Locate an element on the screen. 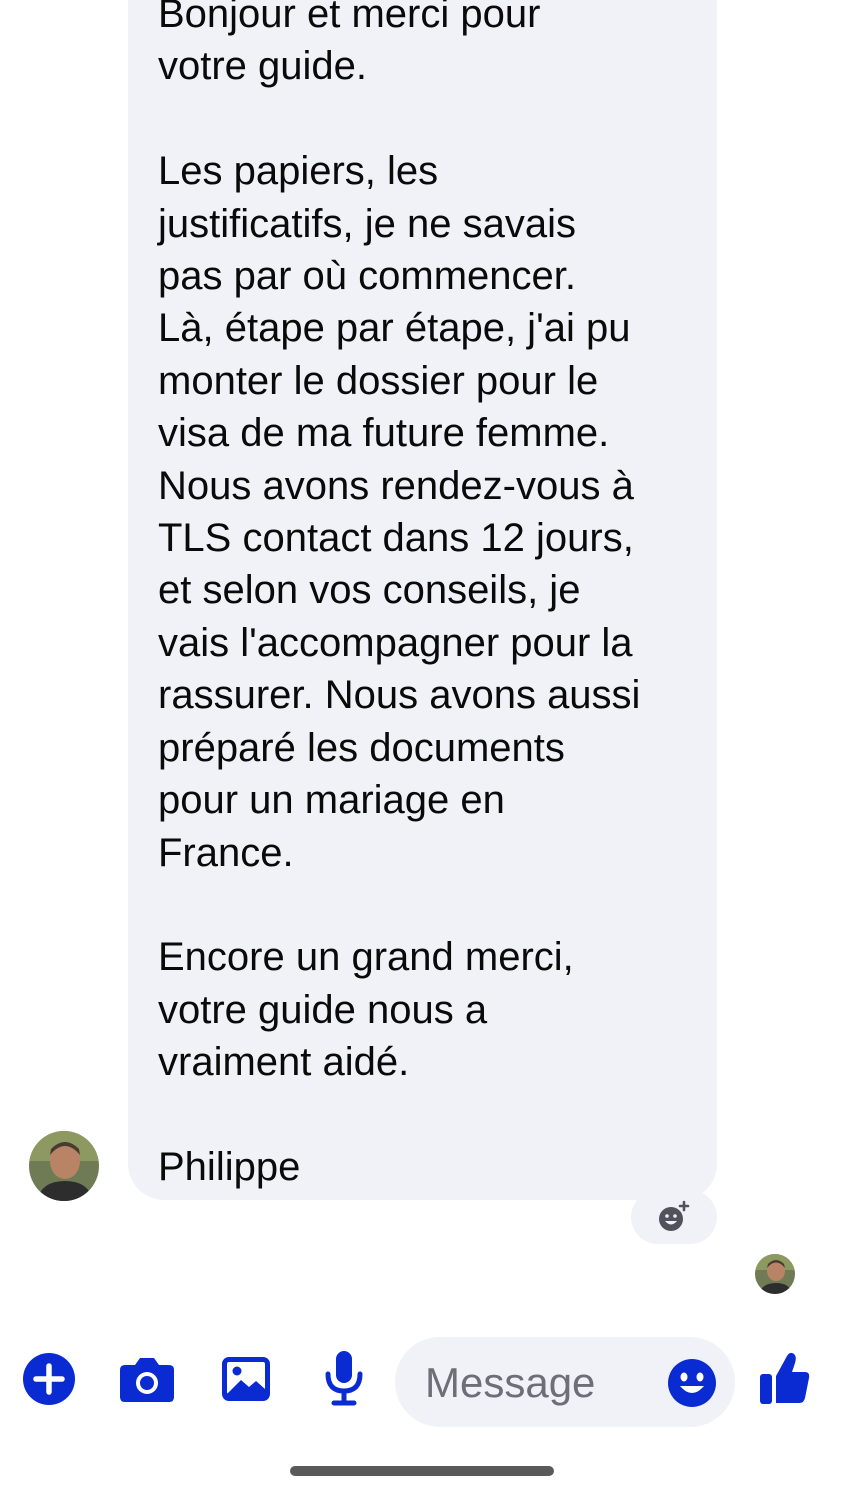  seen-avatar is located at coordinates (775, 1274).